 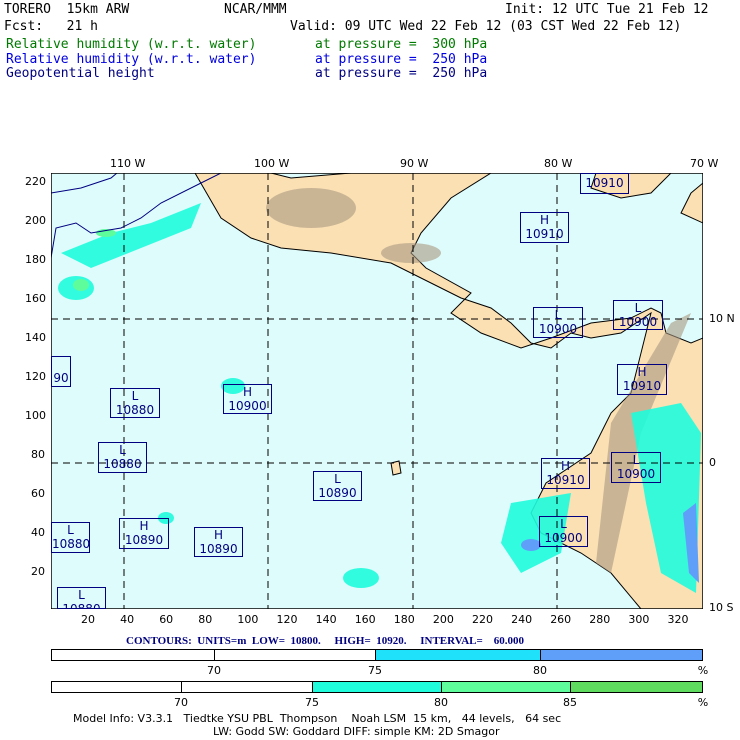 I want to click on x-tick: 20, so click(x=88, y=619).